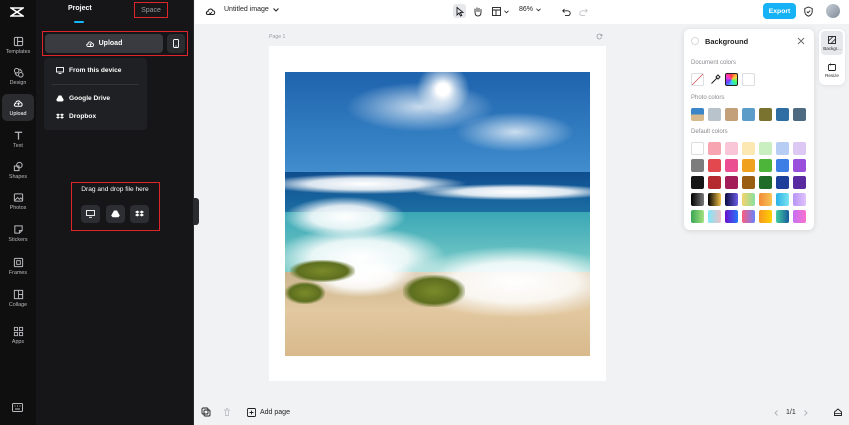 The width and height of the screenshot is (849, 425). Describe the element at coordinates (838, 412) in the screenshot. I see `pages-panel-icon` at that location.